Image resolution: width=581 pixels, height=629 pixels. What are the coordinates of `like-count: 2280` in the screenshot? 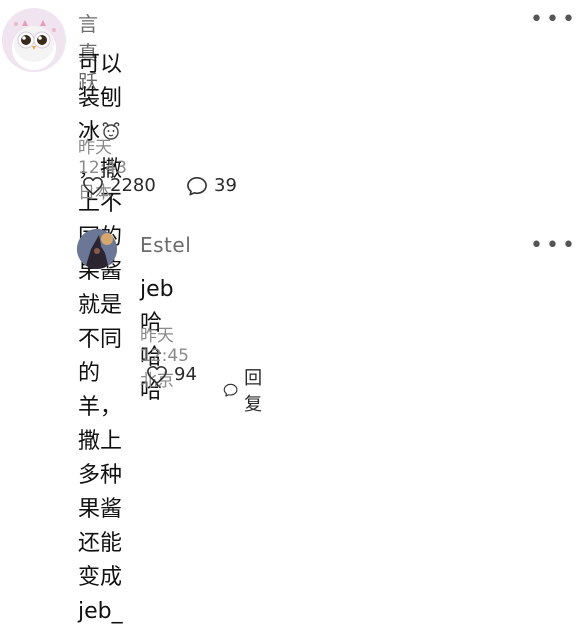 It's located at (133, 185).